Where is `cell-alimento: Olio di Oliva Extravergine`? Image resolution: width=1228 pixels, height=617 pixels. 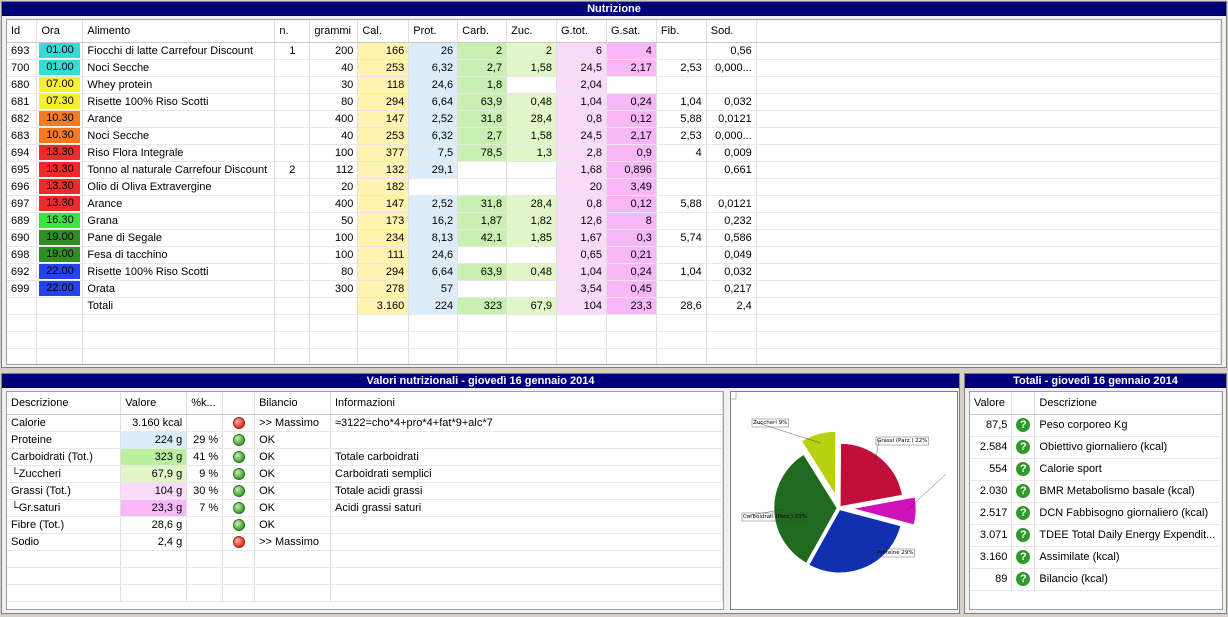
cell-alimento: Olio di Oliva Extravergine is located at coordinates (179, 187).